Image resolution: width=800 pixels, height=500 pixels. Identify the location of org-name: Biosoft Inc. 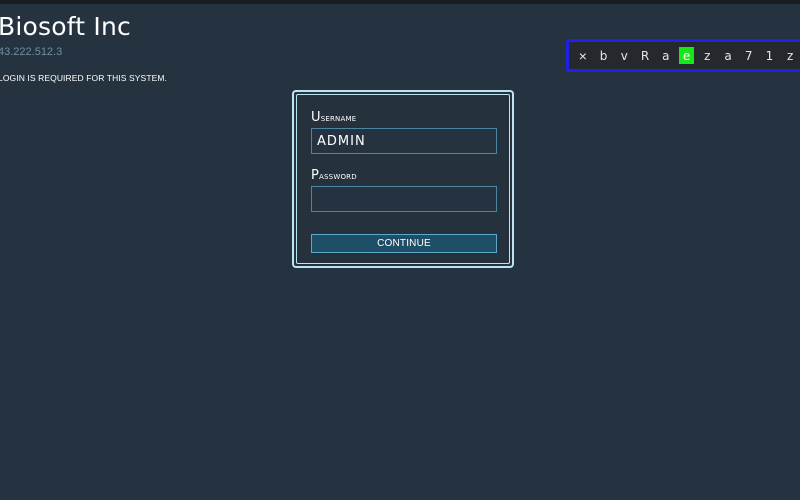
(65, 26).